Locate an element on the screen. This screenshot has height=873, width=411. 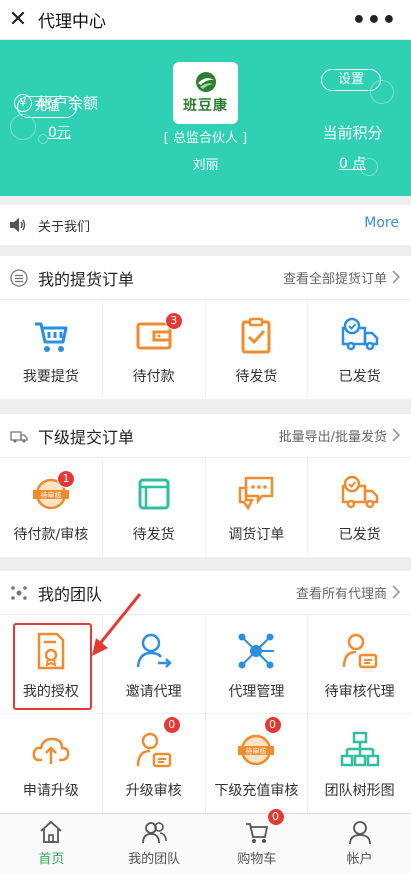
sub-orders-header: 下级提交订单 批量导出/批量发货 is located at coordinates (205, 436).